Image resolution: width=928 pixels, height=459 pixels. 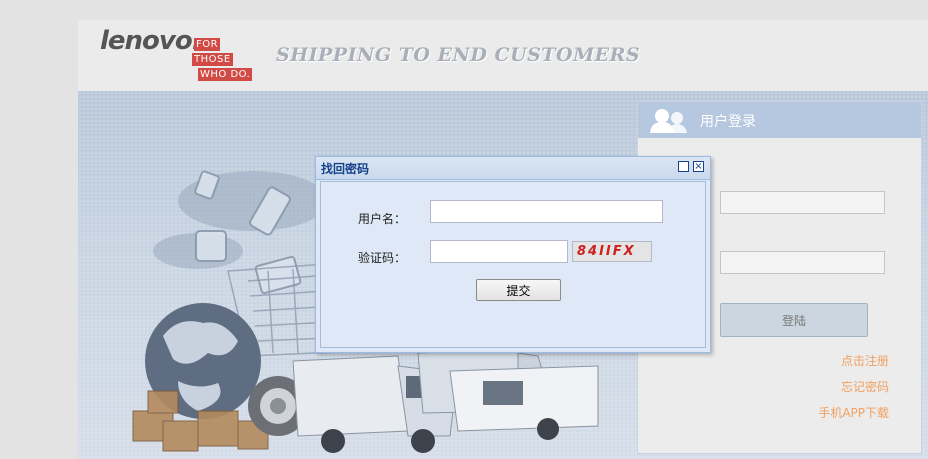 What do you see at coordinates (698, 166) in the screenshot?
I see `close-icon: ×` at bounding box center [698, 166].